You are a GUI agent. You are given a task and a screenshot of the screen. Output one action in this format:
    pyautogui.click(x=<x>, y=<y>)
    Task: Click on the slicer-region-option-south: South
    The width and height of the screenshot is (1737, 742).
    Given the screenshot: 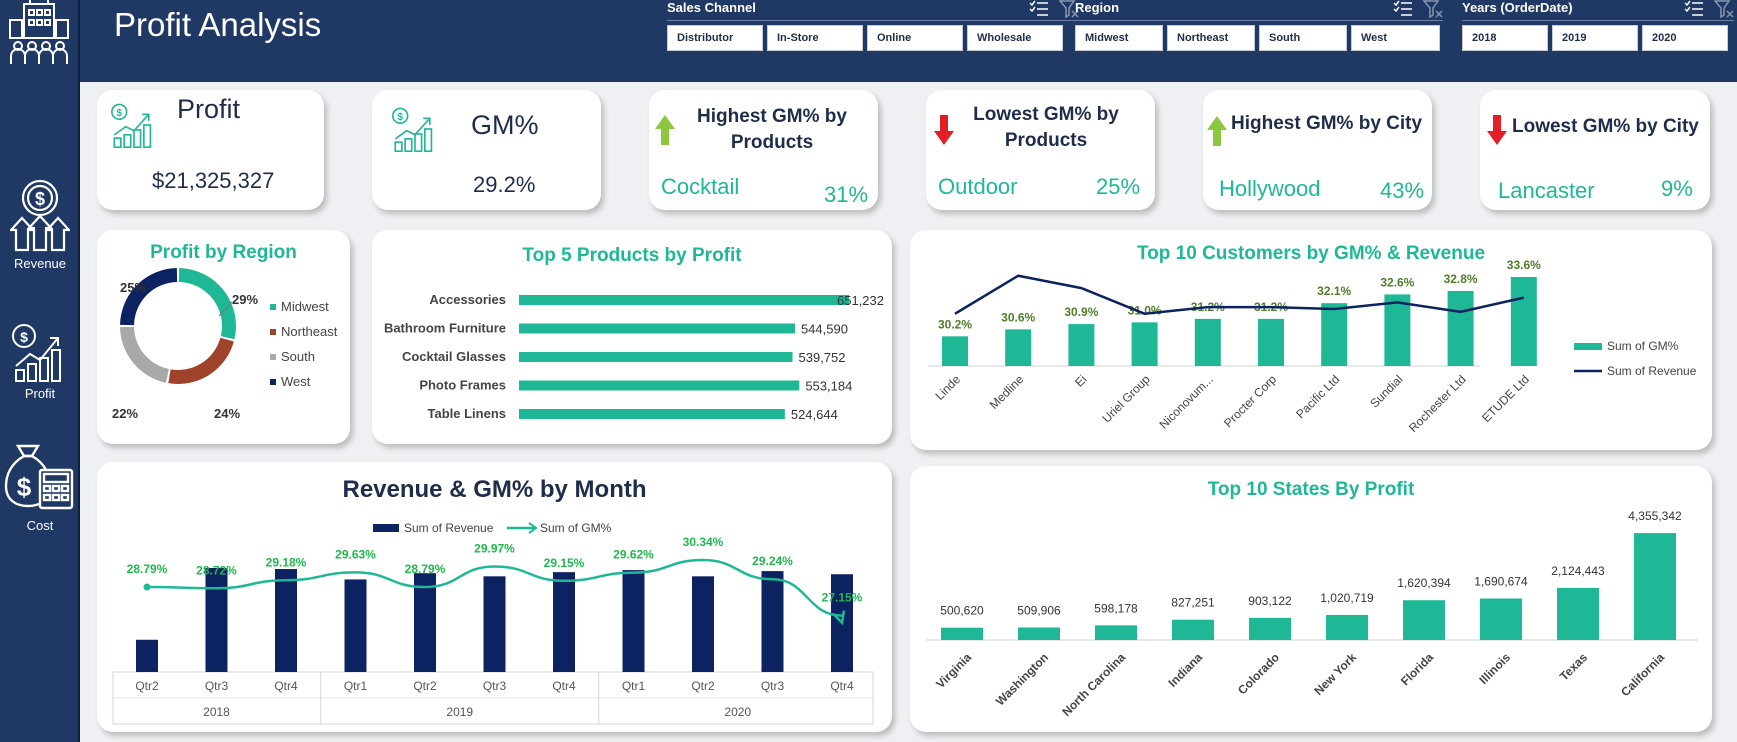 What is the action you would take?
    pyautogui.click(x=1303, y=38)
    